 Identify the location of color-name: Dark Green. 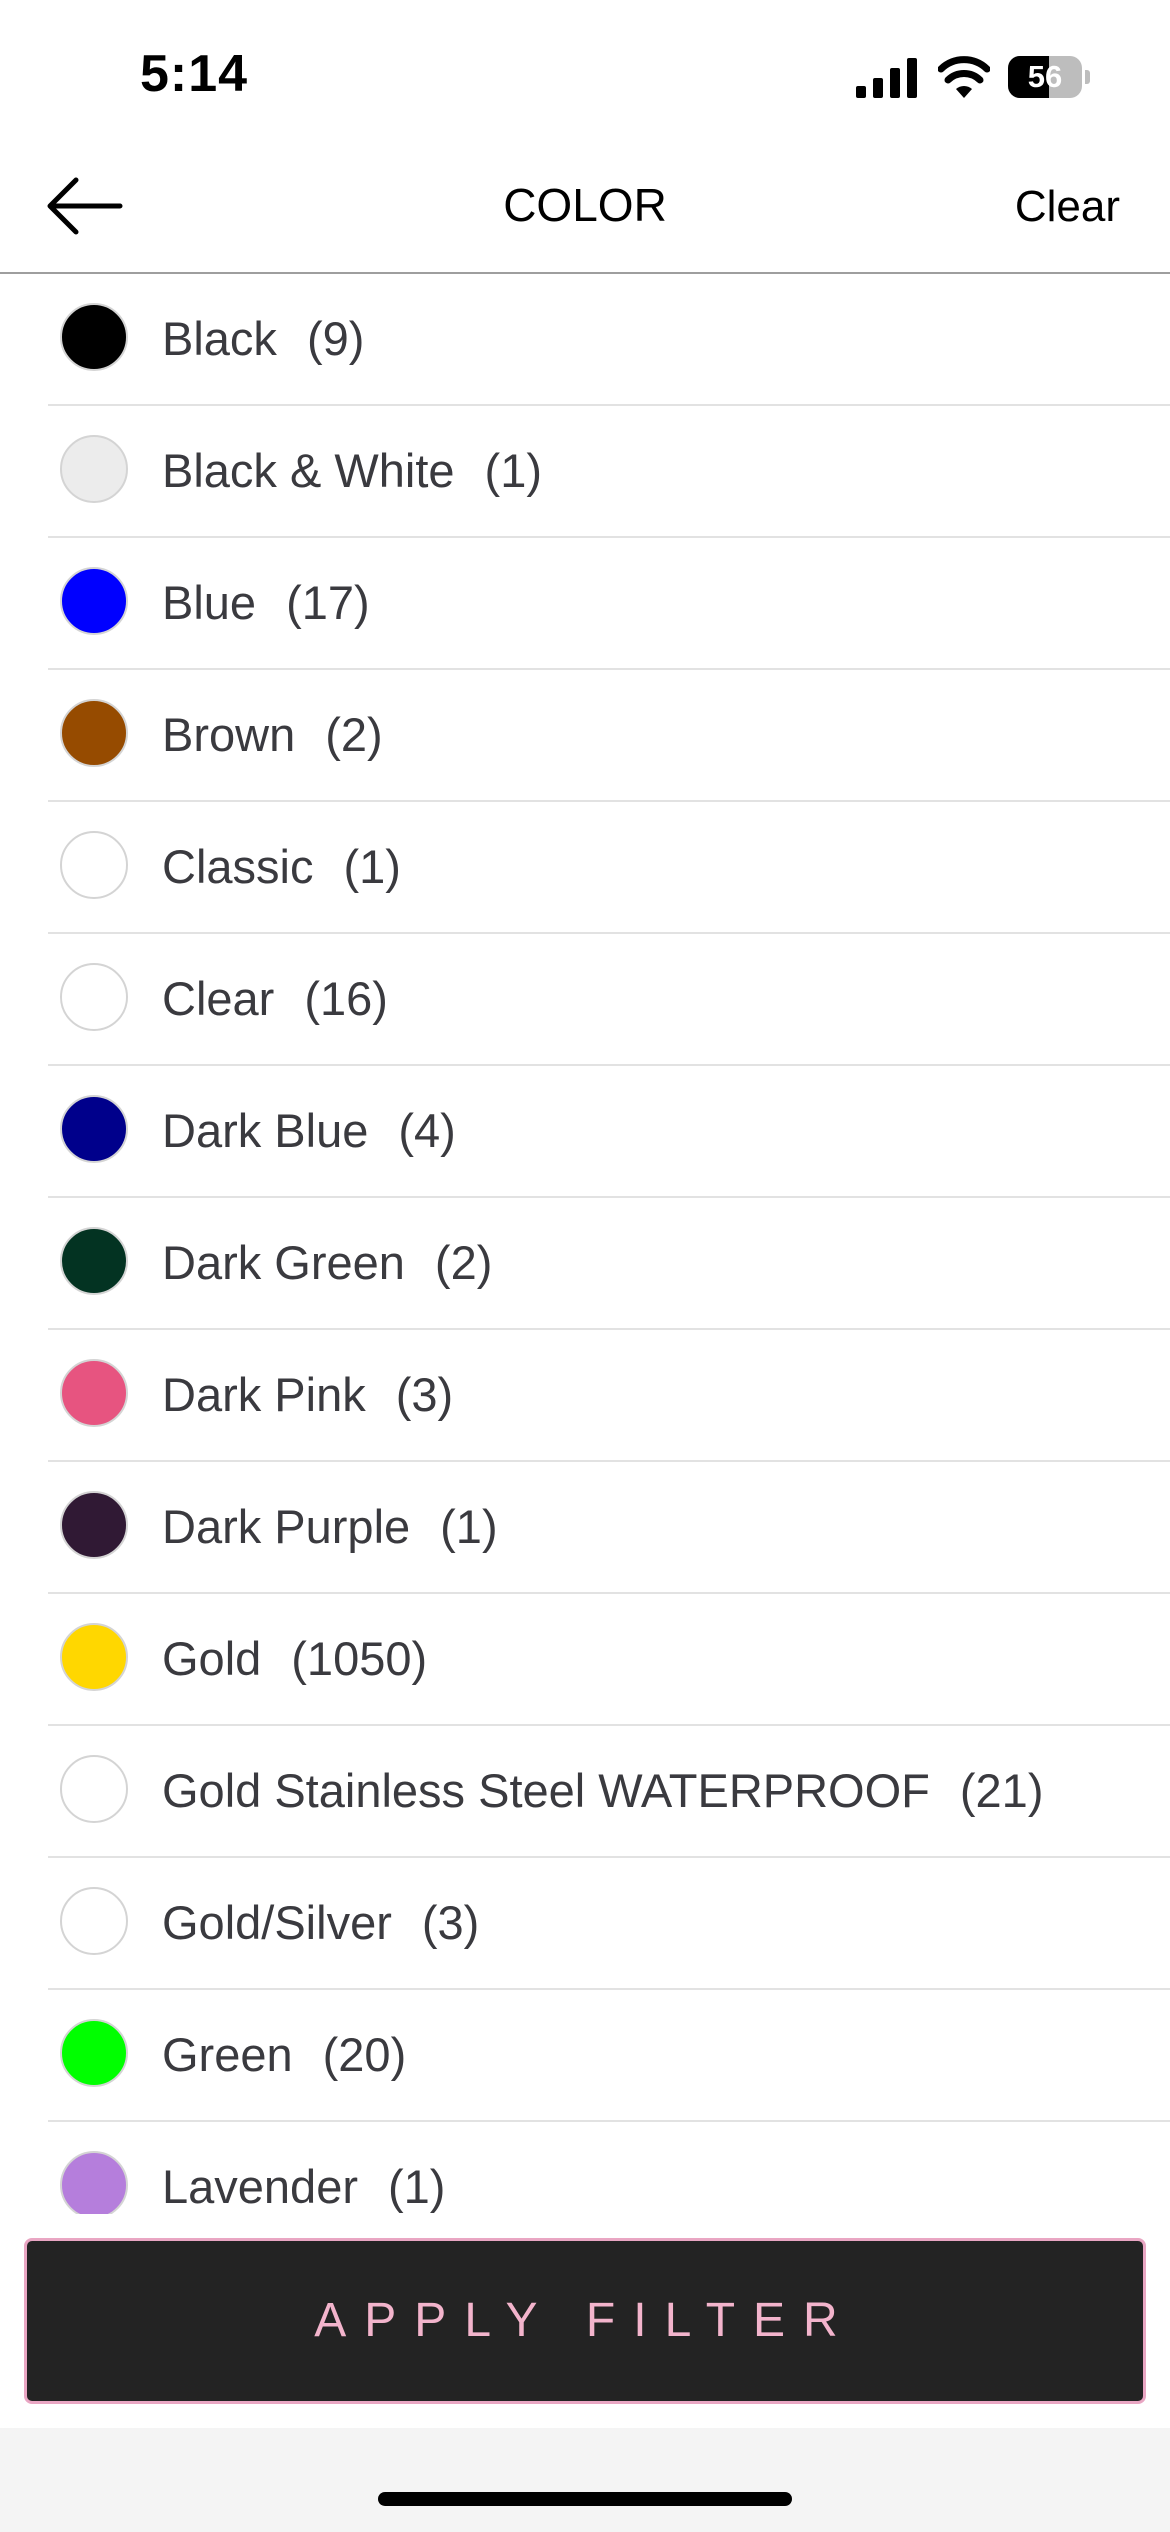
(283, 1262).